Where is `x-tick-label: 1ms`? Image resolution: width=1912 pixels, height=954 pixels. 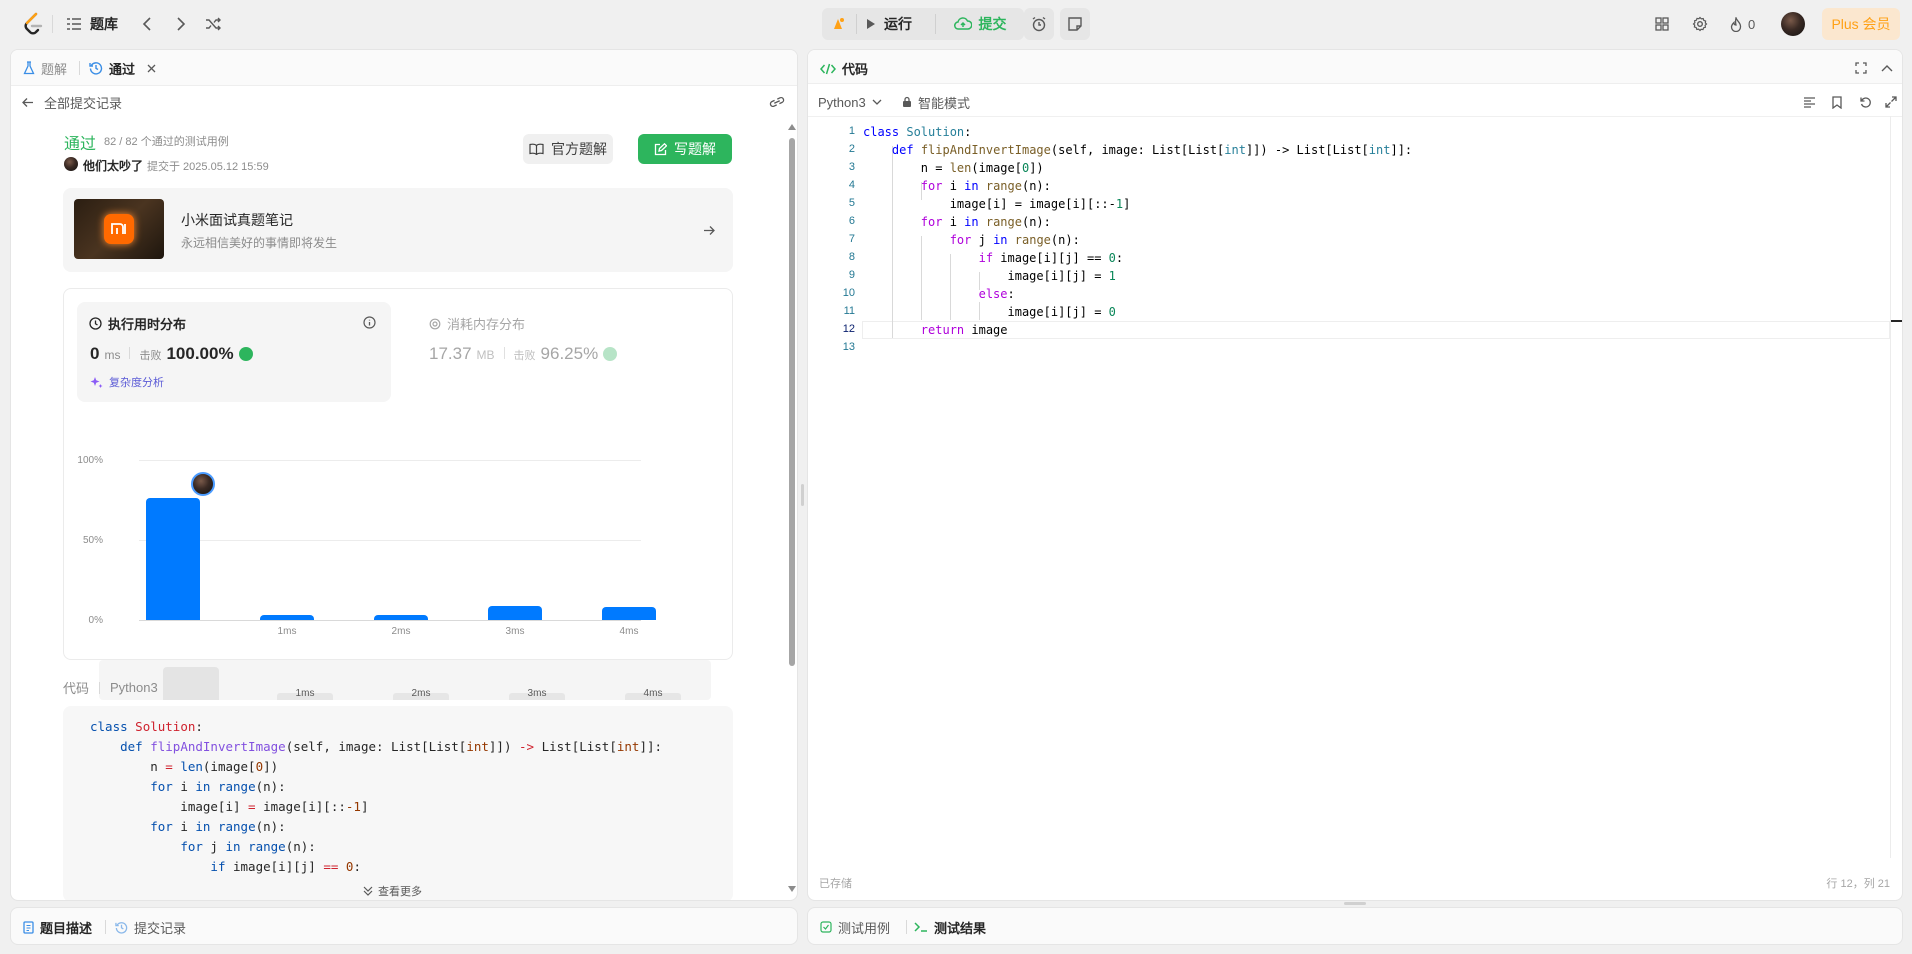
x-tick-label: 1ms is located at coordinates (287, 631).